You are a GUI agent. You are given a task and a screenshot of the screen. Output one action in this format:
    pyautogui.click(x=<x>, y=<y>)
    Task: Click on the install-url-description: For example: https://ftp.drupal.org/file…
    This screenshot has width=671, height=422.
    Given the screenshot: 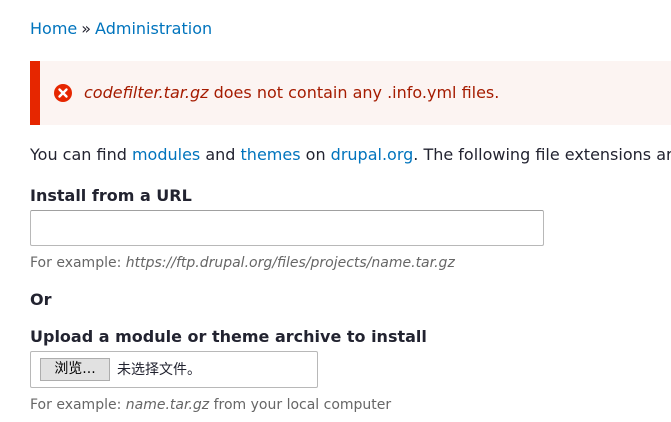 What is the action you would take?
    pyautogui.click(x=242, y=263)
    